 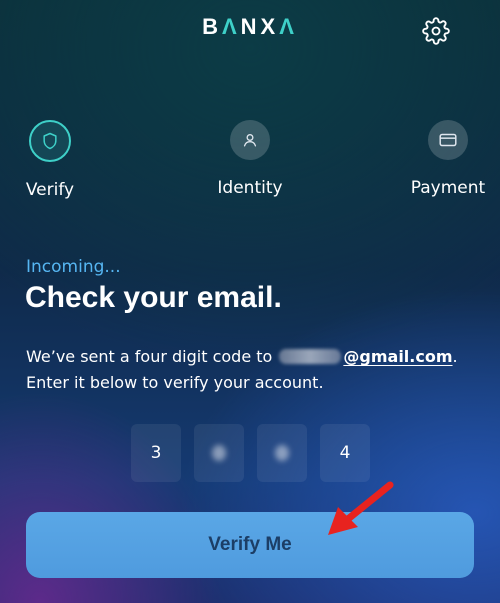 I want to click on step-verify: Verify, so click(x=55, y=160).